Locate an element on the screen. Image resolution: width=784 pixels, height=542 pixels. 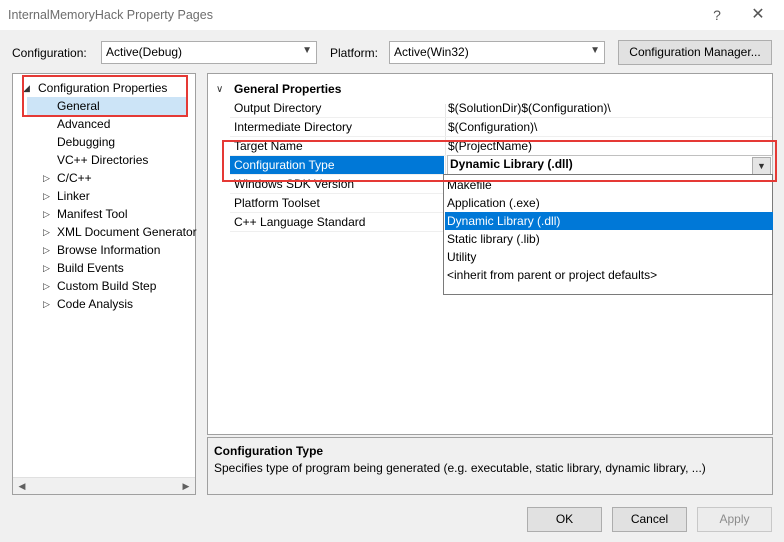
grid-row-target-name: Target Name $(ProjectName) is located at coordinates (490, 146).